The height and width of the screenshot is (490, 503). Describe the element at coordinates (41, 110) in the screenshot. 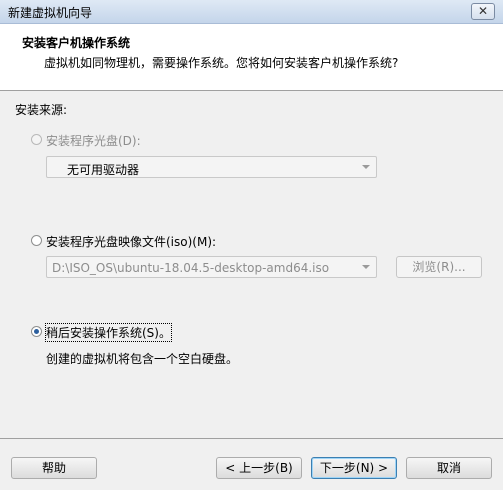

I see `install-source-label: 安装来源:` at that location.